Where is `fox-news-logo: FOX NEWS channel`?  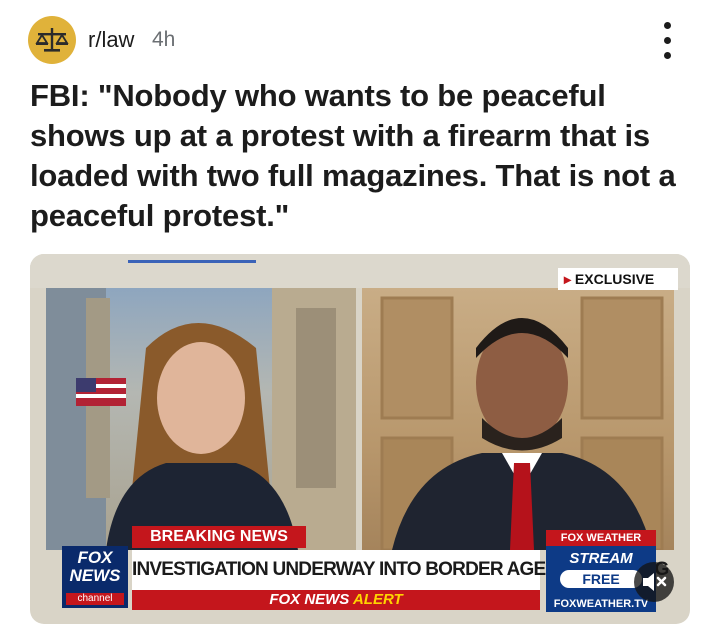
fox-news-logo: FOX NEWS channel is located at coordinates (95, 577).